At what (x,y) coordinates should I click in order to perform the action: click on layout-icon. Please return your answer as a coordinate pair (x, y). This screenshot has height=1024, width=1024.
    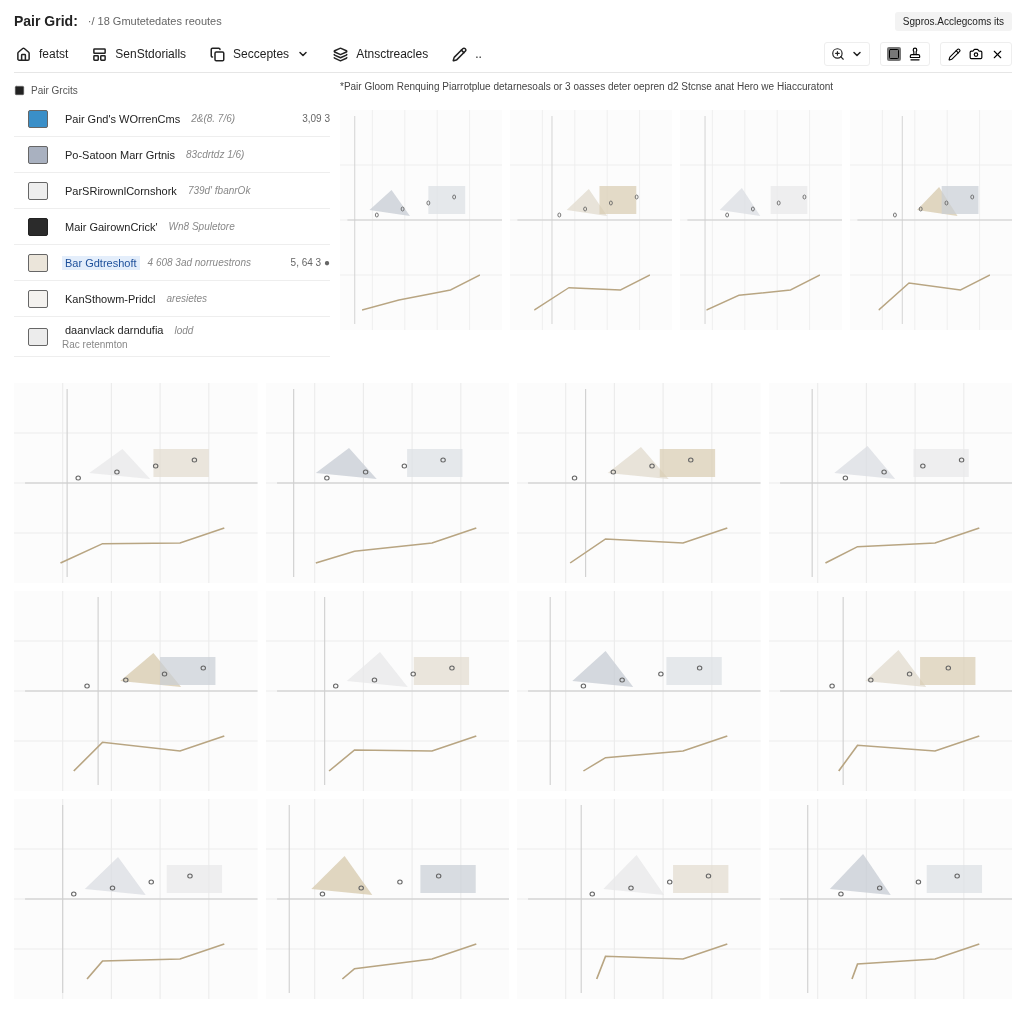
    Looking at the image, I should click on (100, 54).